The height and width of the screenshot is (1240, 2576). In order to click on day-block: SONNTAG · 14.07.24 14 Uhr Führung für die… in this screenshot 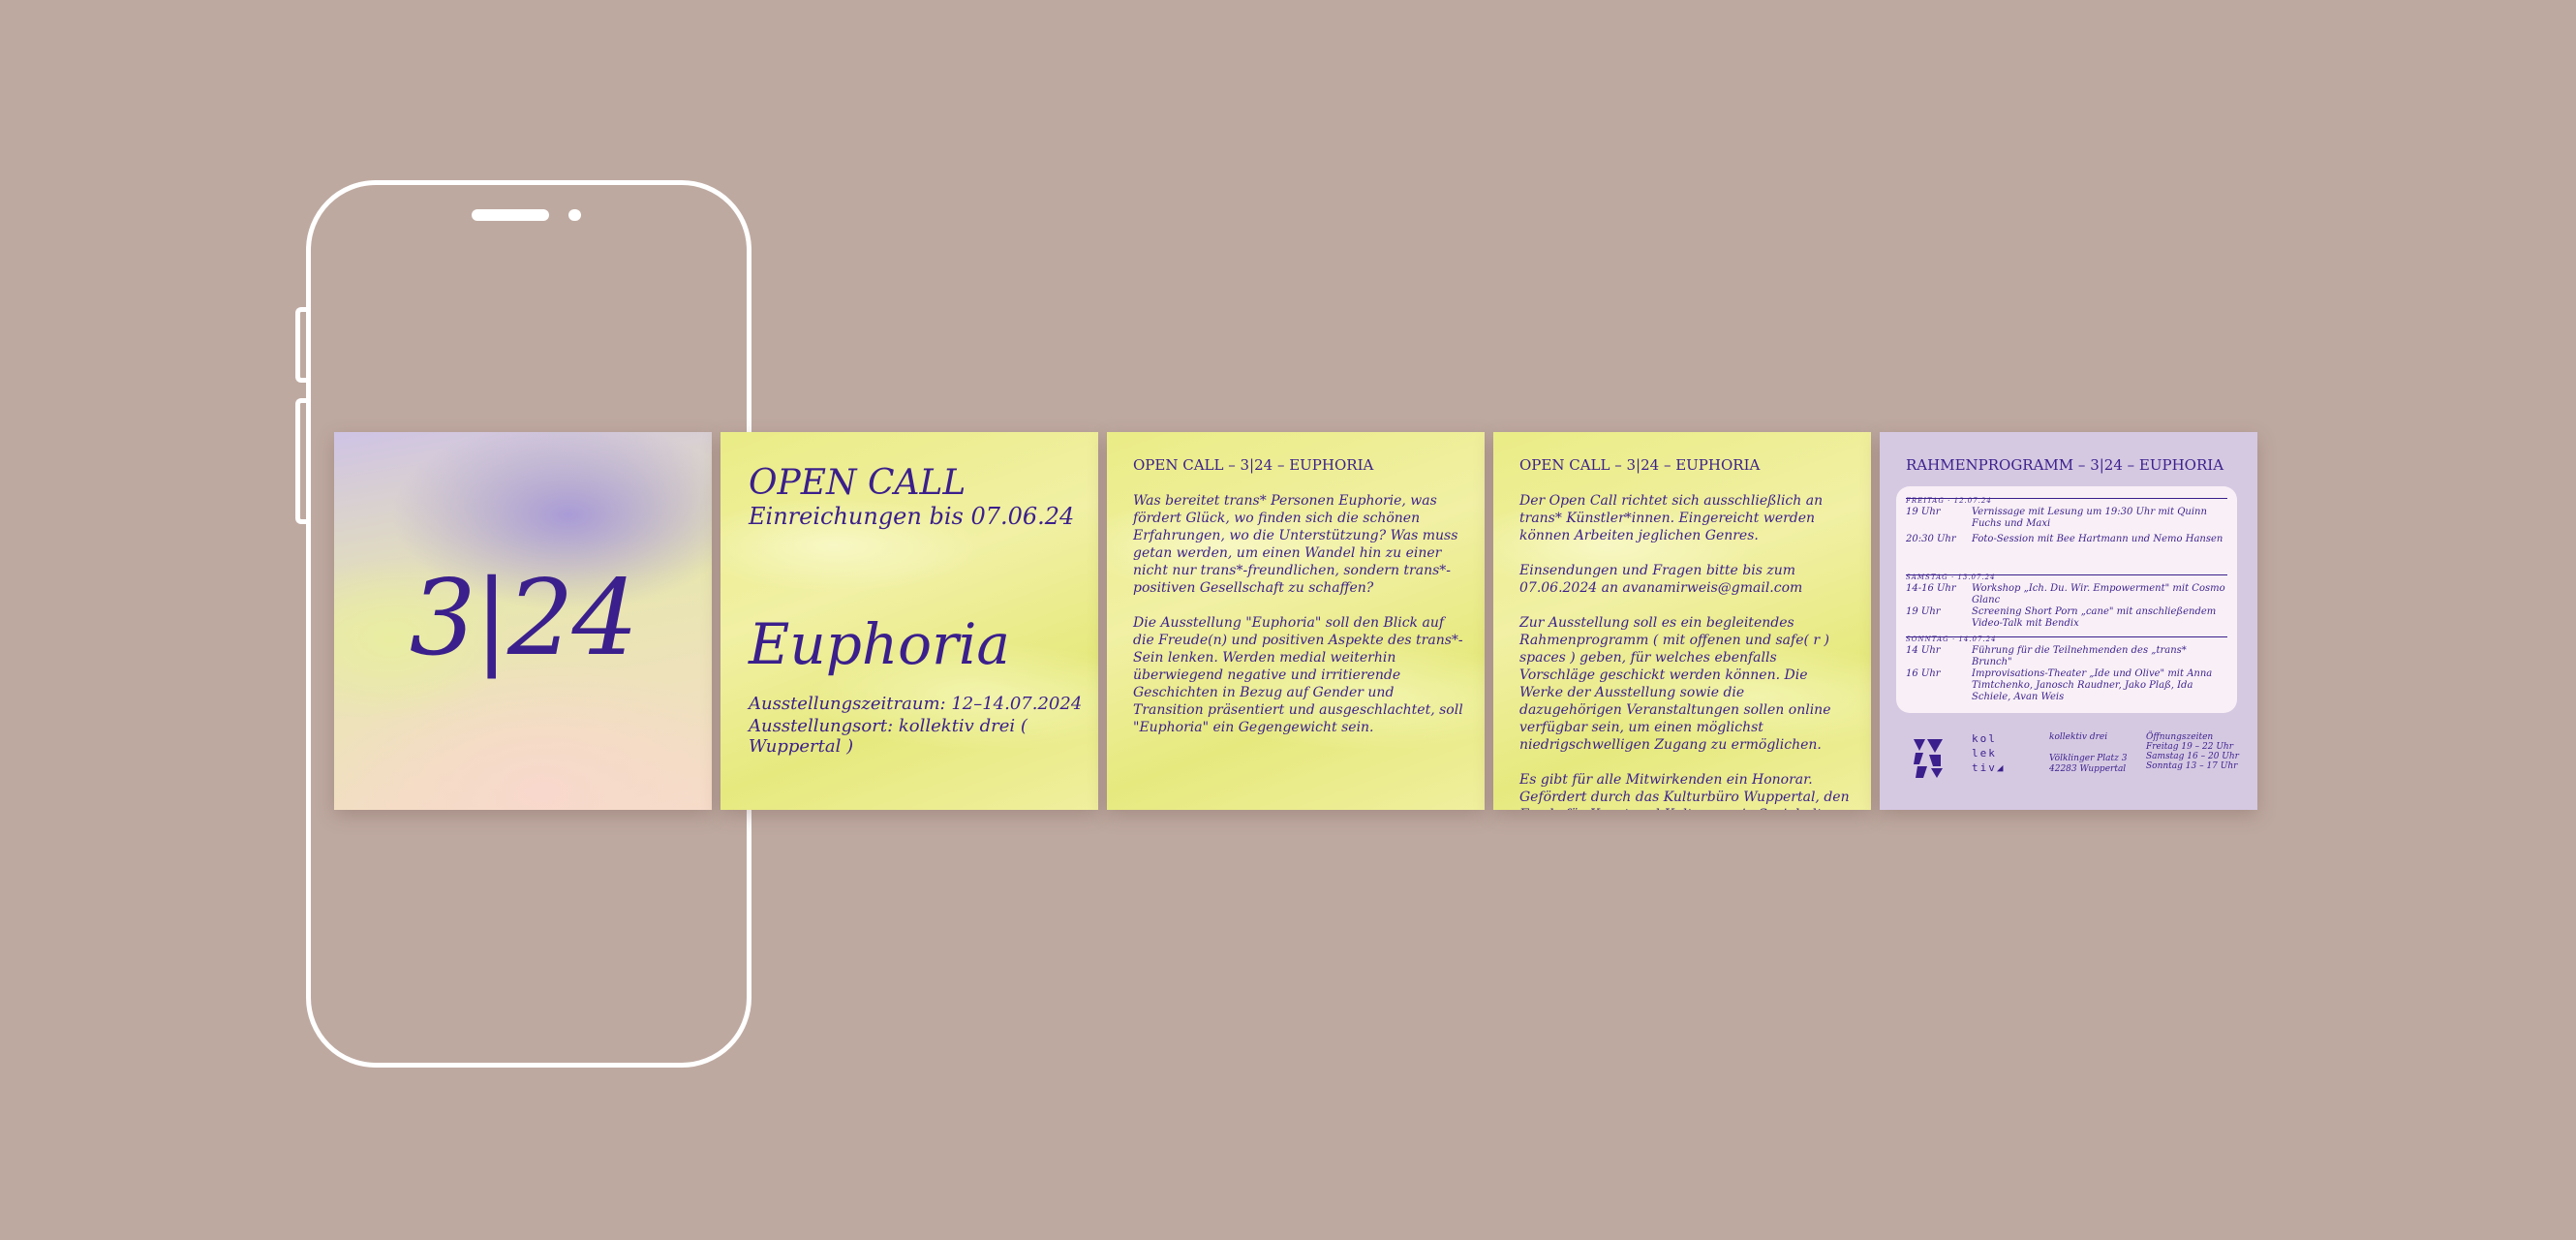, I will do `click(2066, 669)`.